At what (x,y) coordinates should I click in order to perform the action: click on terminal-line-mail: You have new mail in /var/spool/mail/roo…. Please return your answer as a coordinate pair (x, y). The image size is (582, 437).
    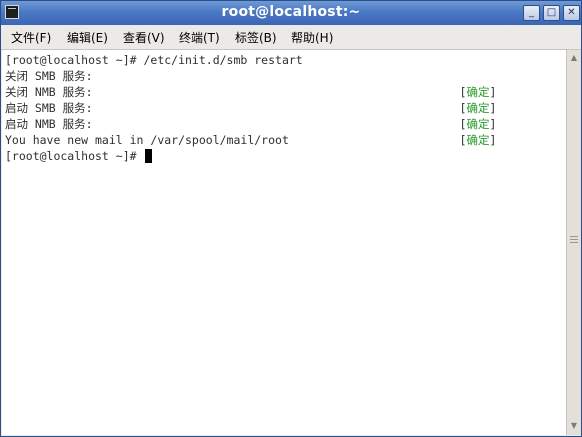
    Looking at the image, I should click on (147, 140).